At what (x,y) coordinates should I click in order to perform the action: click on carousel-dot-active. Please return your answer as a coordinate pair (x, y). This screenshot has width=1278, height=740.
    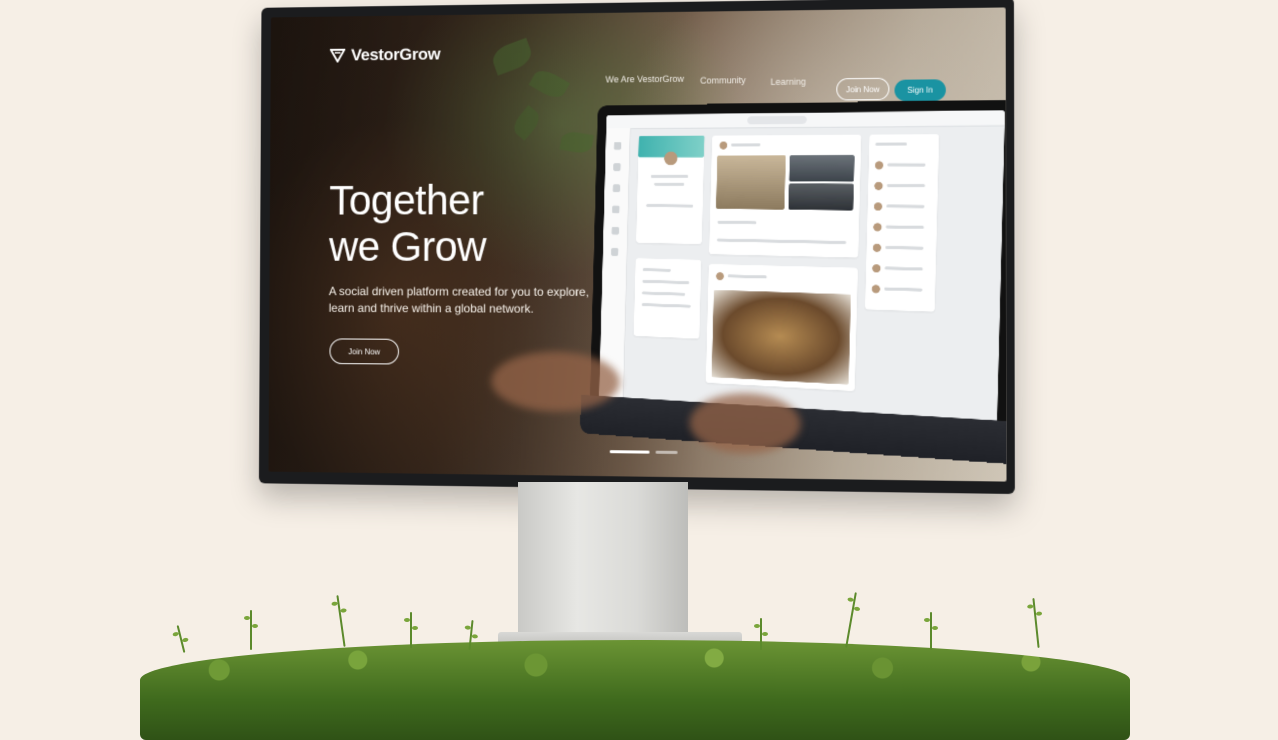
    Looking at the image, I should click on (629, 452).